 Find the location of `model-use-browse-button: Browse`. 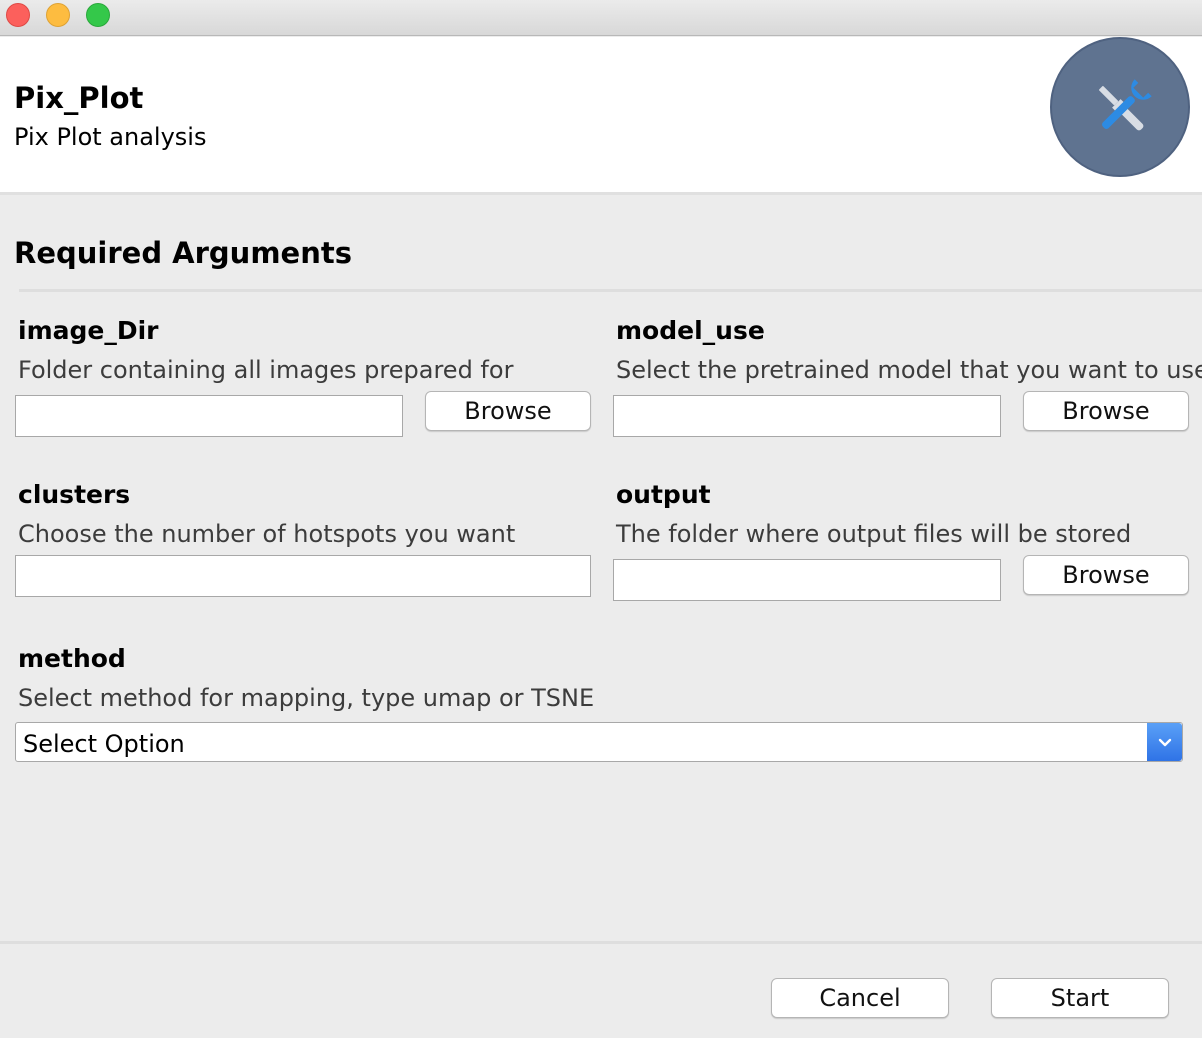

model-use-browse-button: Browse is located at coordinates (1106, 411).